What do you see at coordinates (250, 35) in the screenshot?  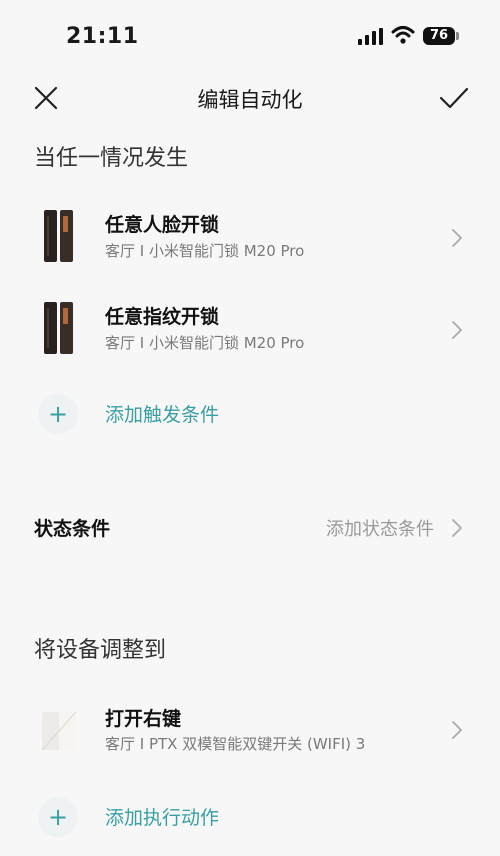 I see `status-bar: 21:11 76` at bounding box center [250, 35].